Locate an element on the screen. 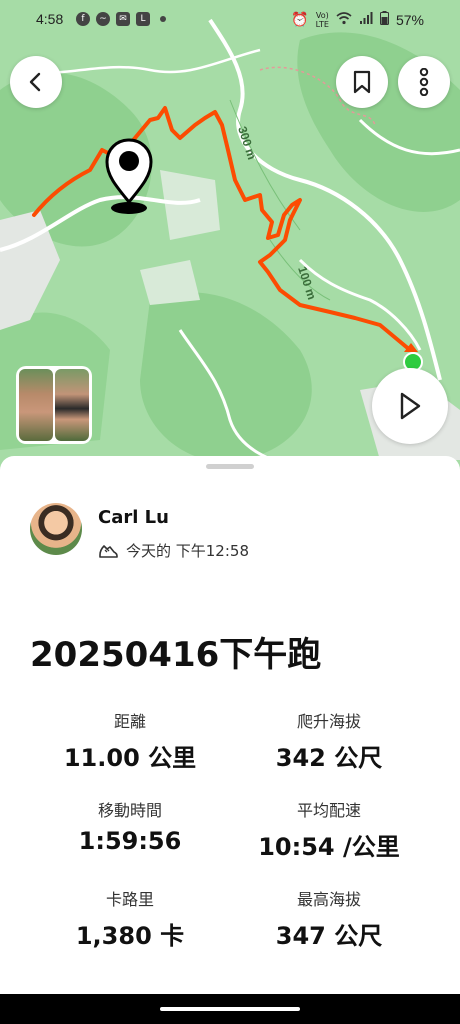  save-route-button is located at coordinates (362, 82).